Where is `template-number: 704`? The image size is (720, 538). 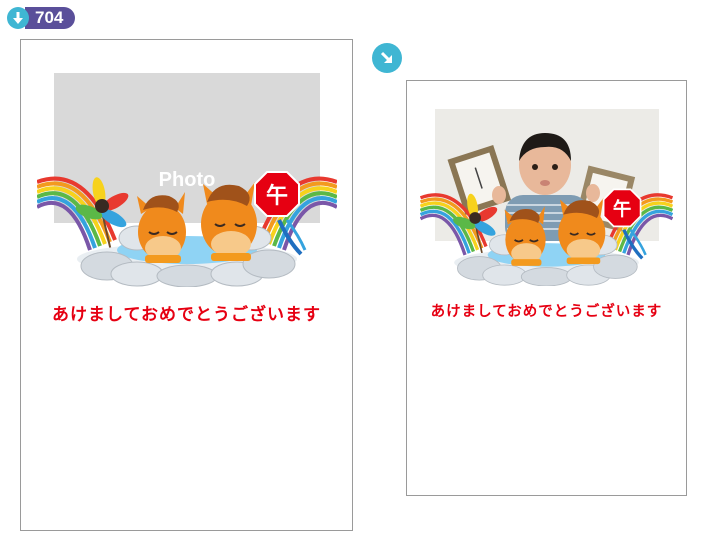 template-number: 704 is located at coordinates (50, 18).